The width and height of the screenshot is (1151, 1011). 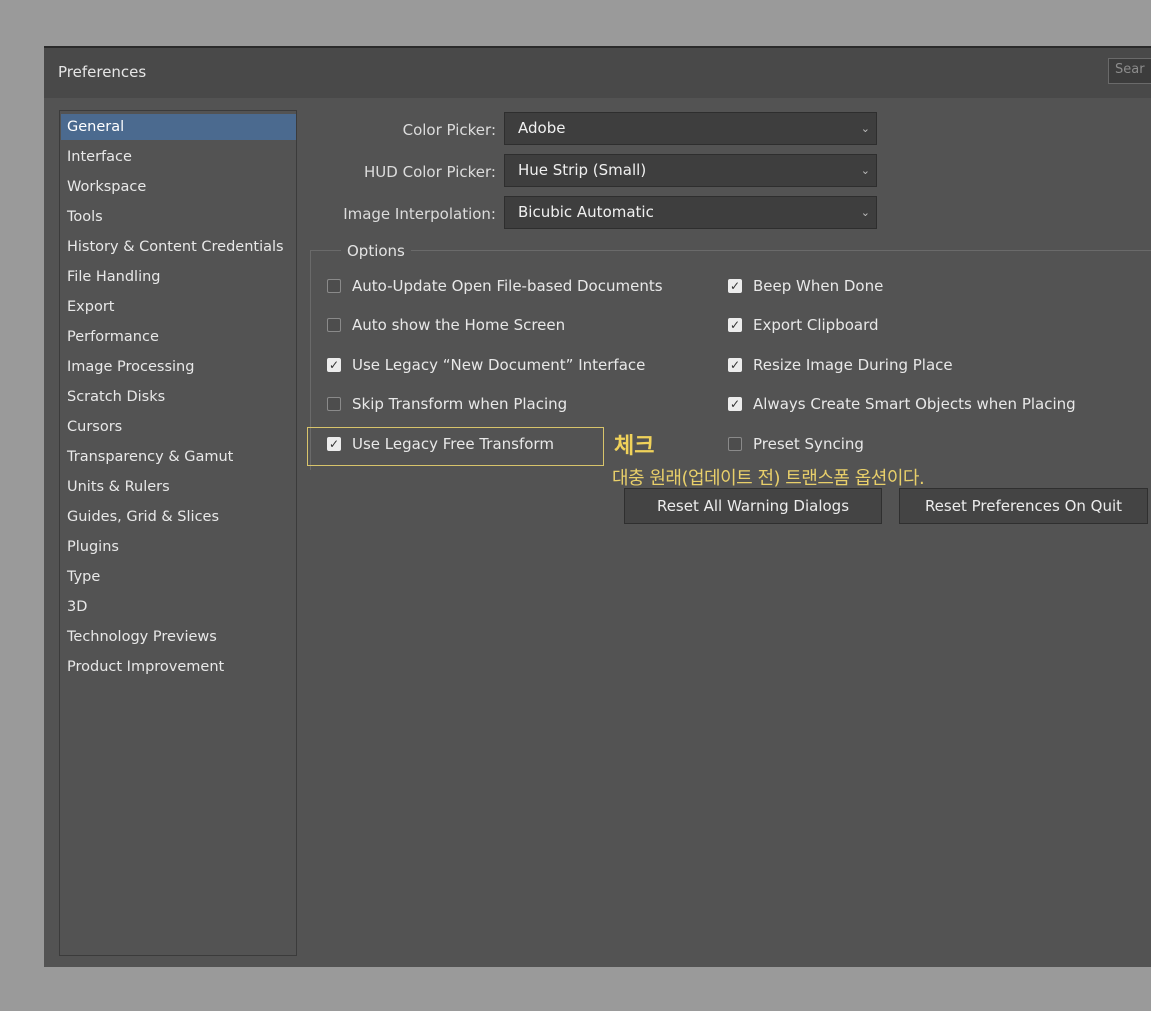 I want to click on sidebar-item-3d: 3D, so click(x=178, y=607).